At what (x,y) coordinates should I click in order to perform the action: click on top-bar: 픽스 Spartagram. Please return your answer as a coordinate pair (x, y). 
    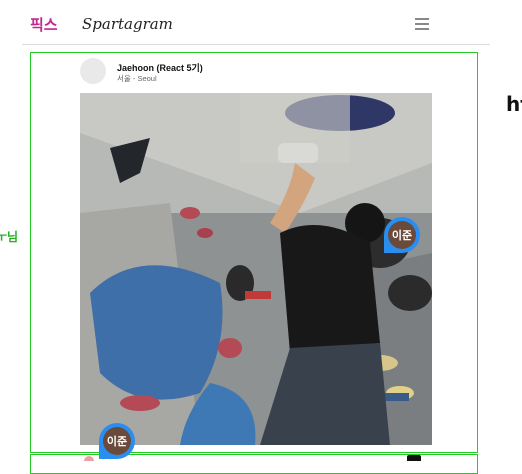
    Looking at the image, I should click on (256, 24).